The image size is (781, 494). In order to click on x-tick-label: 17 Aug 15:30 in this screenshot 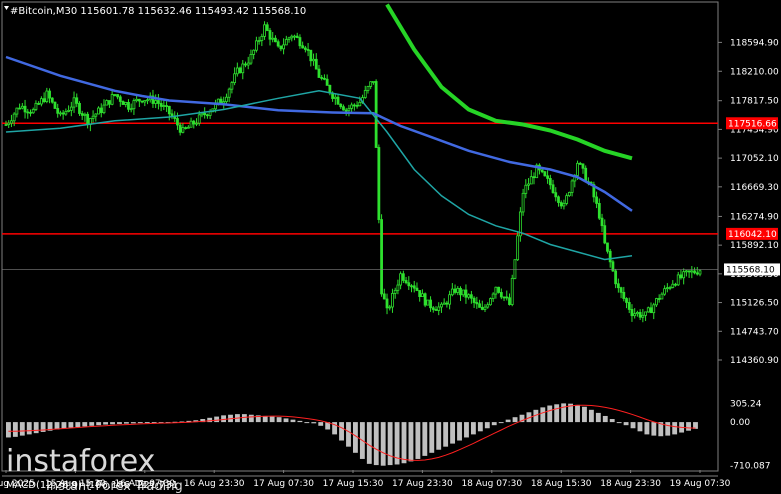, I will do `click(353, 484)`.